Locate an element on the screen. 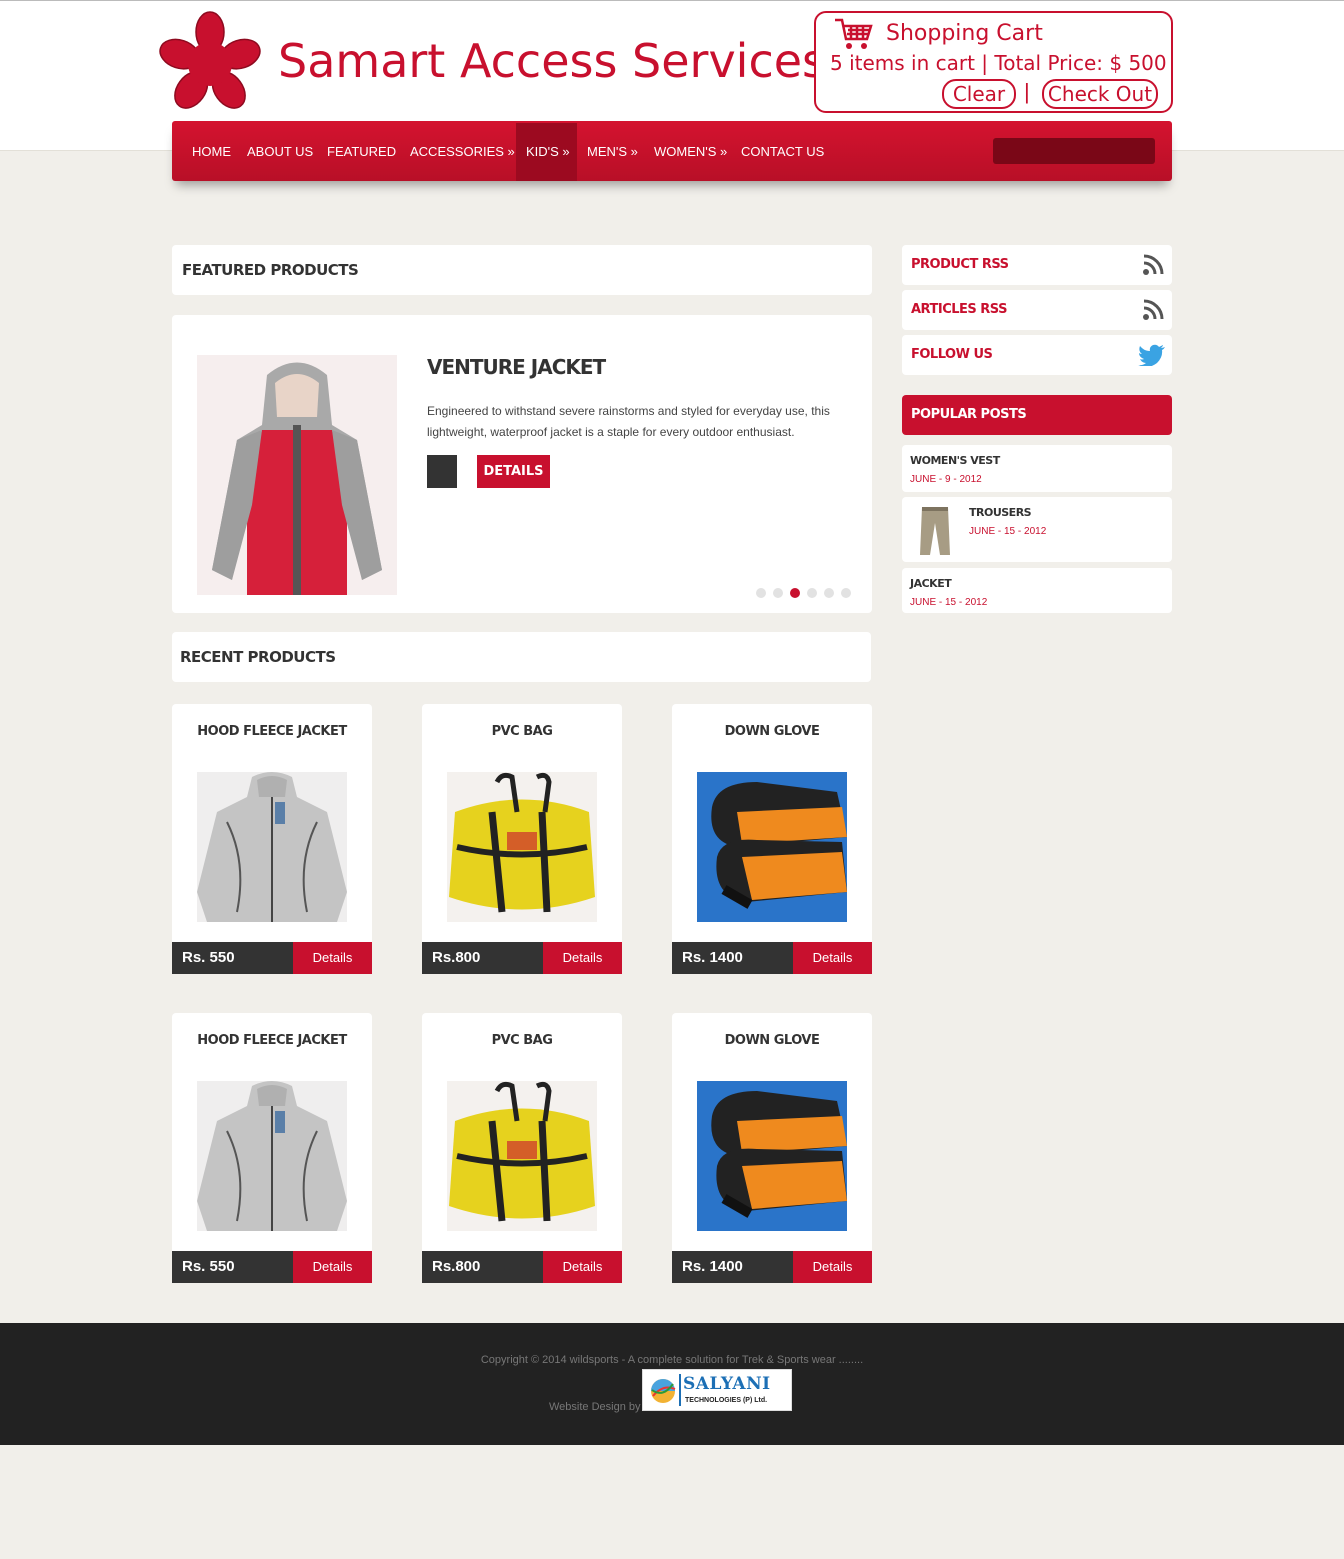 The width and height of the screenshot is (1344, 1559). popular-posts-header: POPULAR POSTS is located at coordinates (1037, 415).